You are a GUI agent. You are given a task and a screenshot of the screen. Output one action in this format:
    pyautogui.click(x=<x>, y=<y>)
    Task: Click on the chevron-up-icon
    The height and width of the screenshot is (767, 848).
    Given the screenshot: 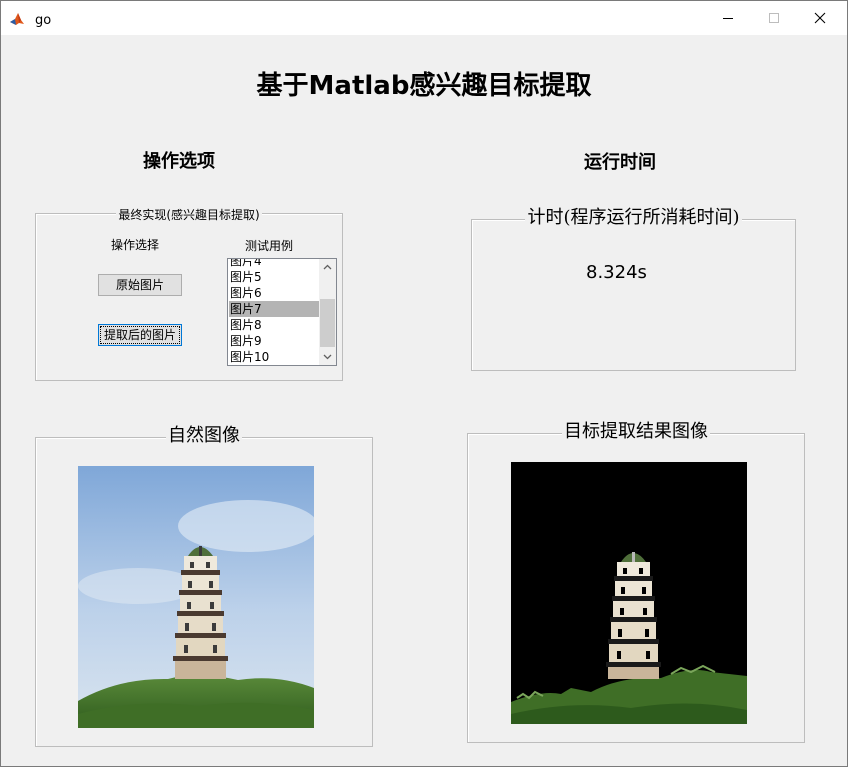 What is the action you would take?
    pyautogui.click(x=327, y=267)
    